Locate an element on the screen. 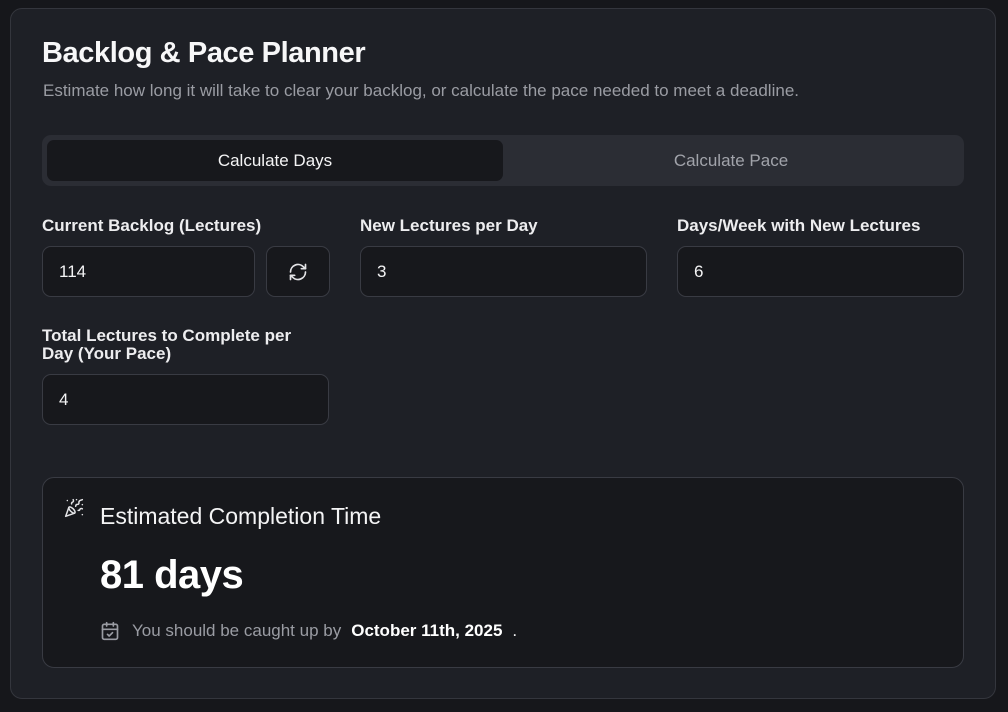 Image resolution: width=1008 pixels, height=712 pixels. result-note-prefix: You should be caught up by is located at coordinates (237, 630).